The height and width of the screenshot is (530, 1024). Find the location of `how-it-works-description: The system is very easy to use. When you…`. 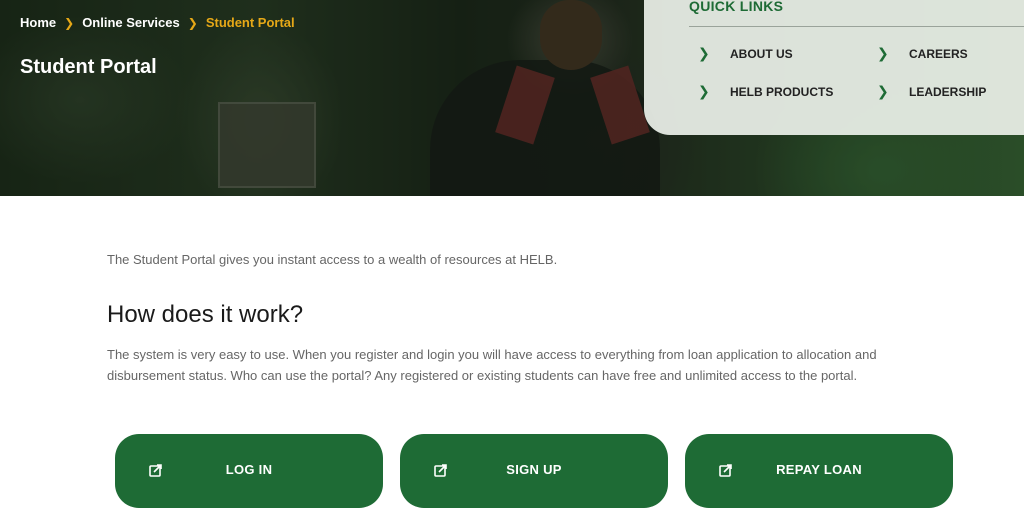

how-it-works-description: The system is very easy to use. When you… is located at coordinates (492, 365).